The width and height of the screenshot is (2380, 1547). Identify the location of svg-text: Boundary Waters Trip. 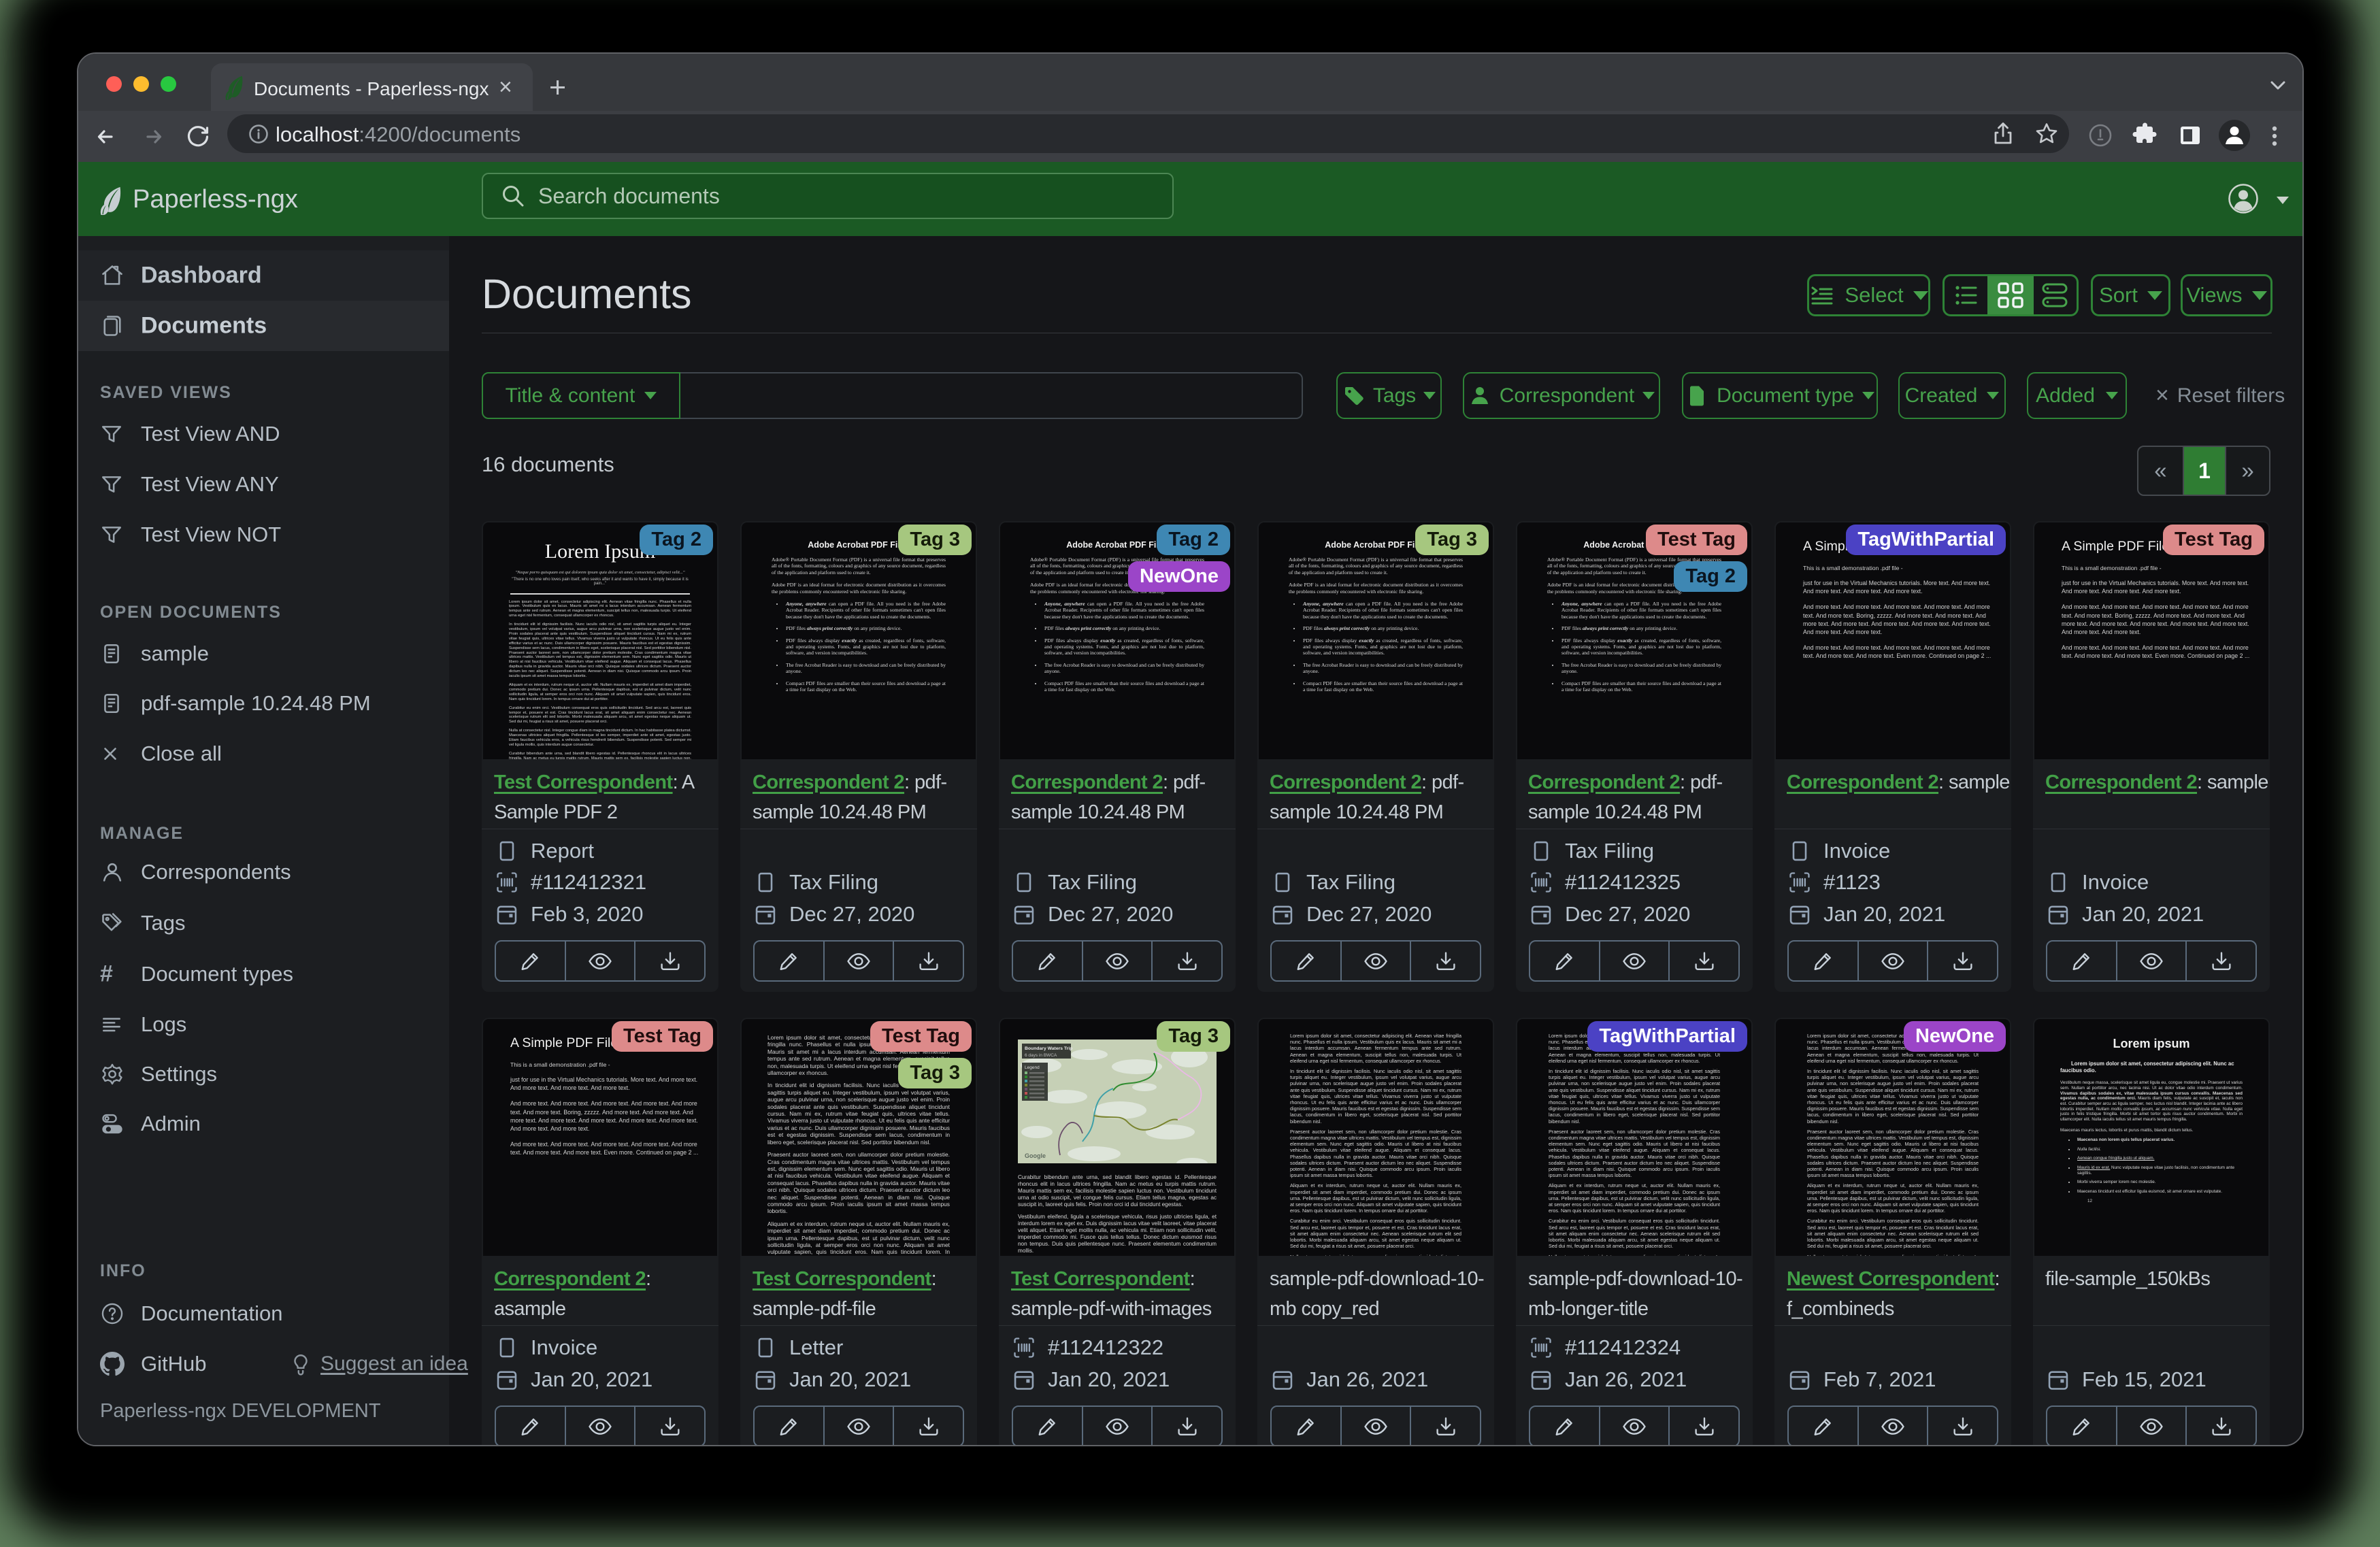
(1048, 1049).